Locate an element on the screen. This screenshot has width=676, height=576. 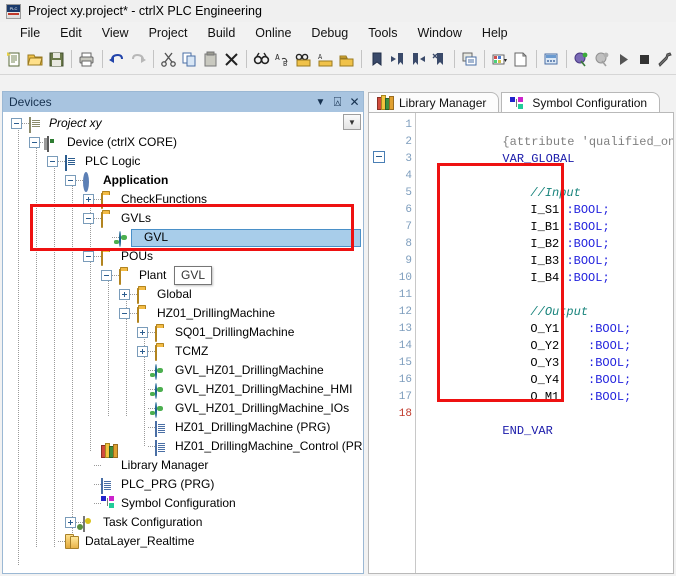
tree-node-gvl-hz01-hmi: GVL_HZ01_DrillingMachine_HMI is located at coordinates (244, 389).